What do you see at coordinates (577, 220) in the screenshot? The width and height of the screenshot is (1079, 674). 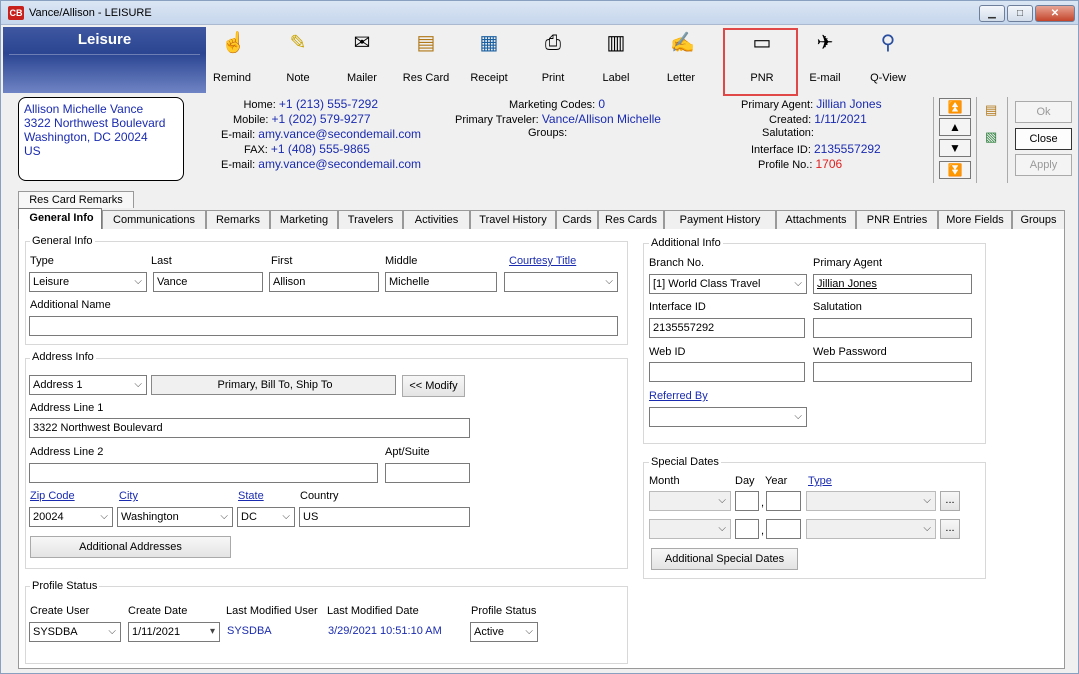 I see `tab-cards: Cards` at bounding box center [577, 220].